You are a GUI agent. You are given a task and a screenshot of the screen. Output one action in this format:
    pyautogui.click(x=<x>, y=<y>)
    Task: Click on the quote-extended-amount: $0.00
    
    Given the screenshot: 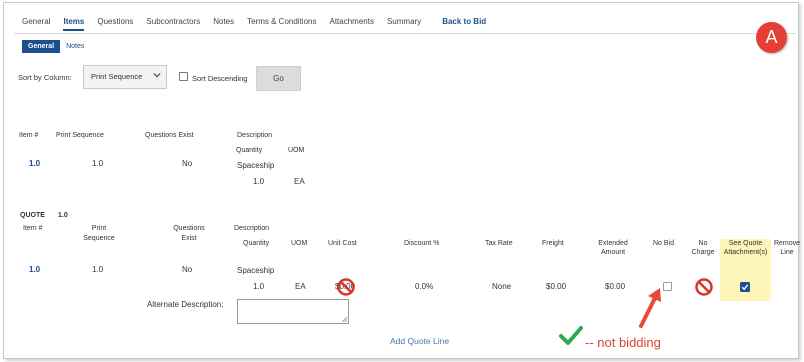 What is the action you would take?
    pyautogui.click(x=615, y=286)
    